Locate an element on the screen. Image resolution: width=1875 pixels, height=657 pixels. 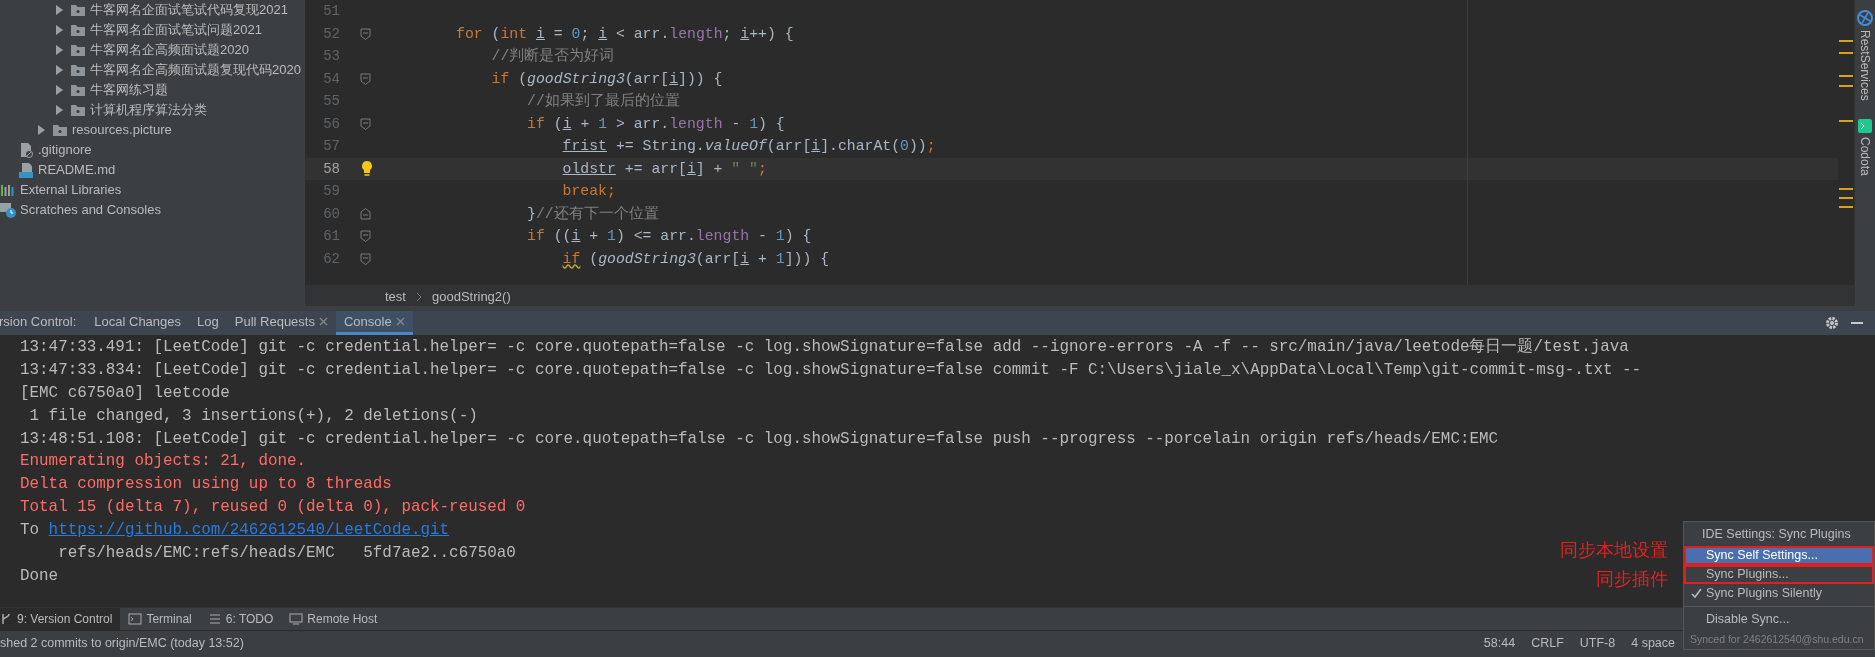
console-line: Done is located at coordinates (39, 576).